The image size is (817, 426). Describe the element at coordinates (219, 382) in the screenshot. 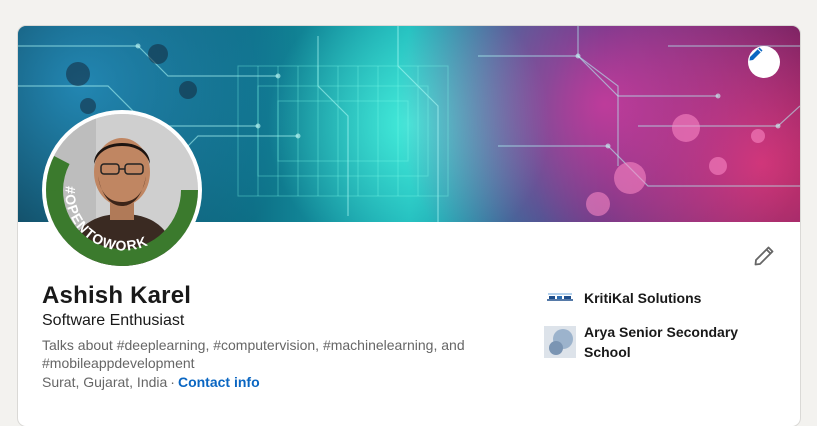

I see `contact-info-link: Contact info` at that location.